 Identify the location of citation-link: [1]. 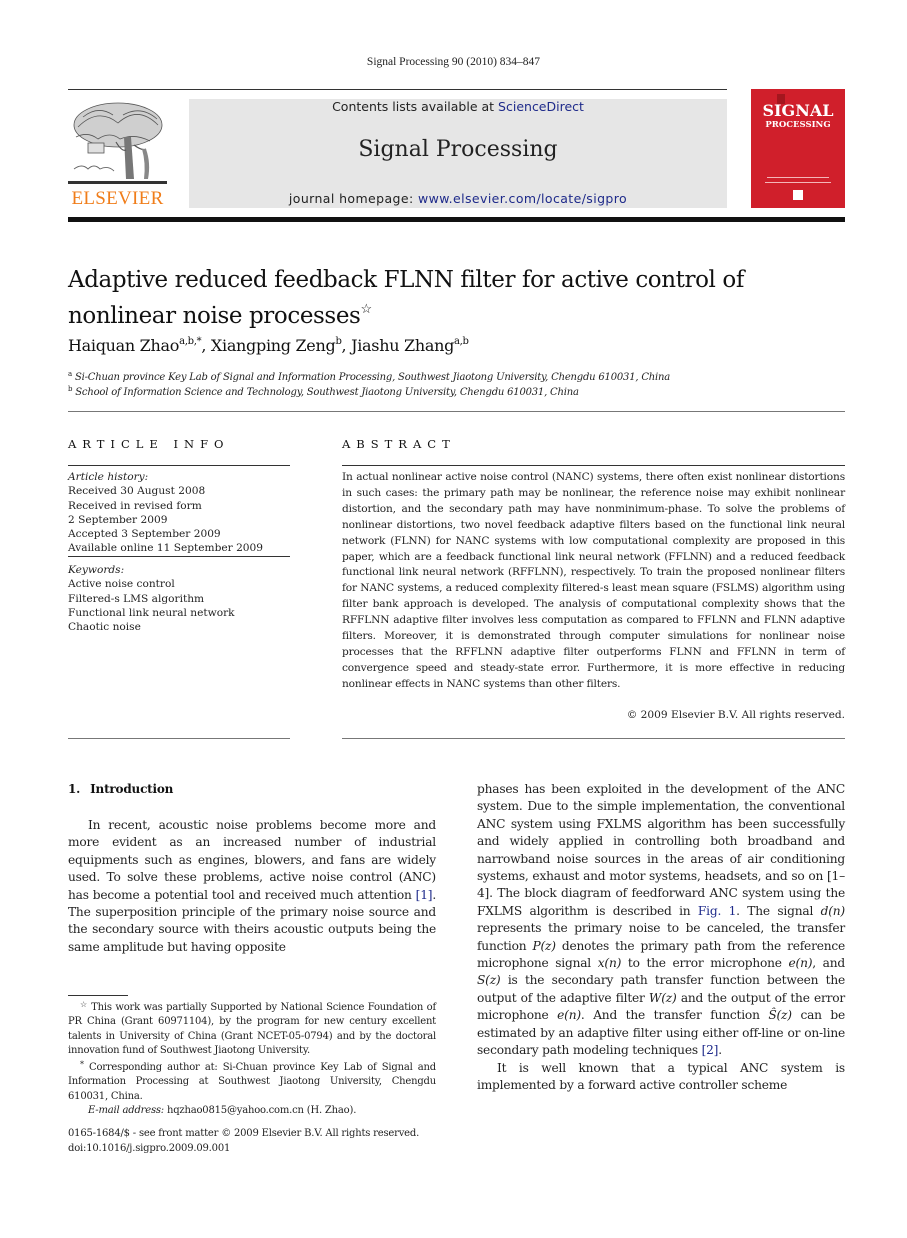
(424, 895).